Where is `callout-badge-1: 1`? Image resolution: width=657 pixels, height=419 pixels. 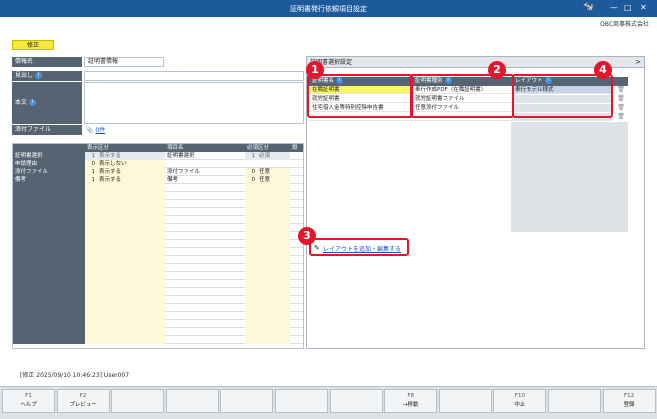
callout-badge-1: 1 is located at coordinates (315, 70).